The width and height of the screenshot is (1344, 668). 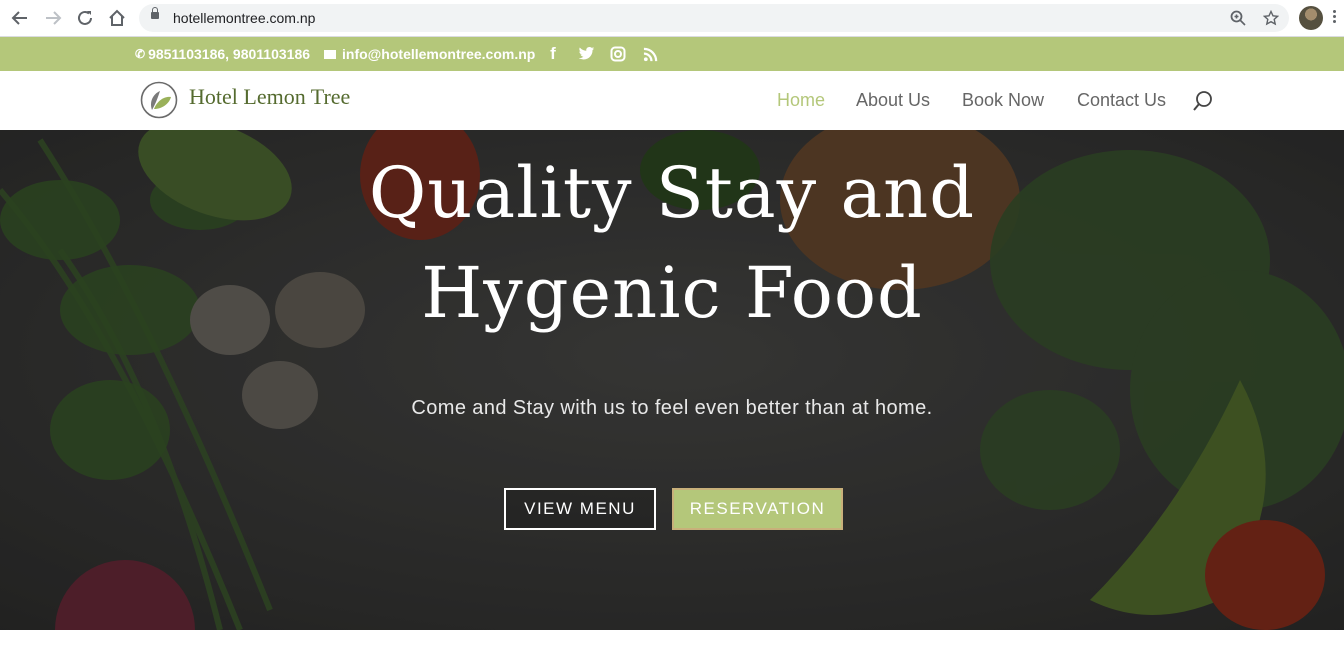 I want to click on reservation-button: RESERVATION, so click(x=757, y=509).